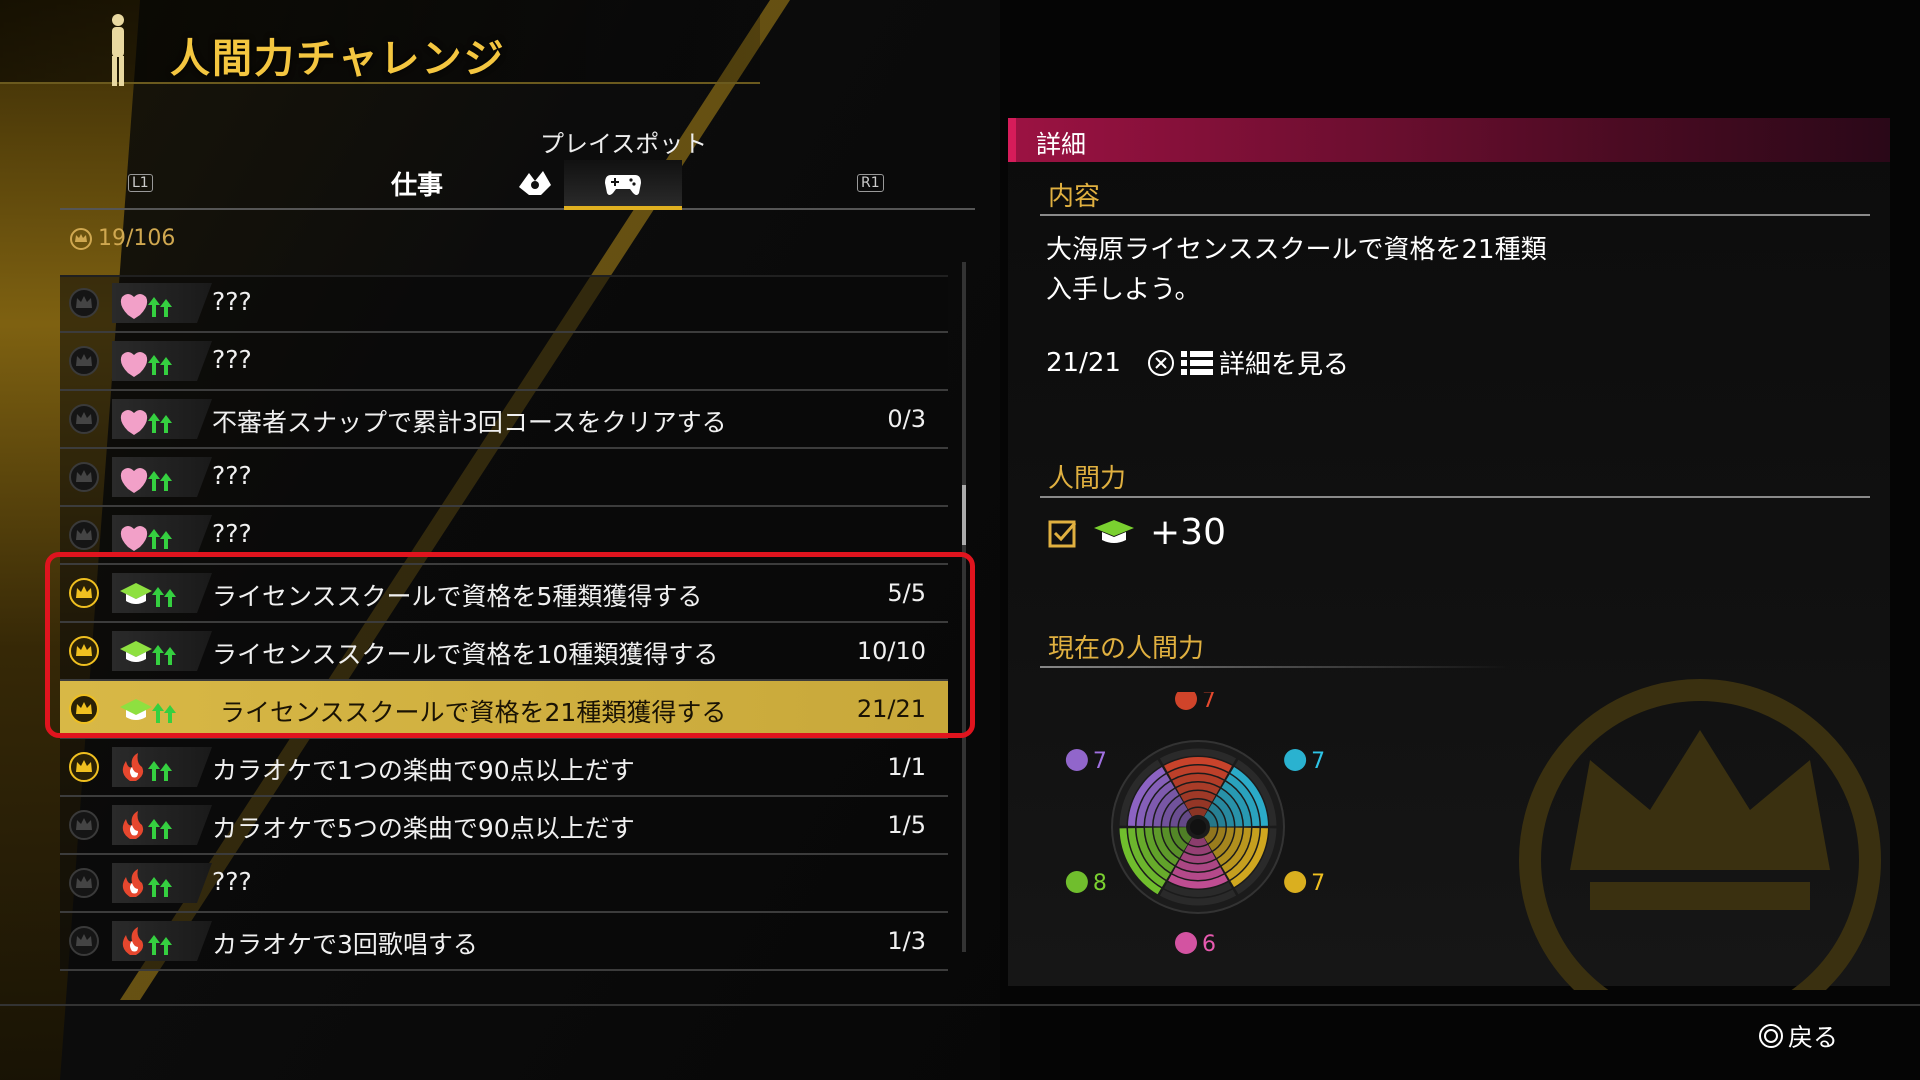 This screenshot has height=1080, width=1920. What do you see at coordinates (1074, 197) in the screenshot?
I see `content-title: 内容` at bounding box center [1074, 197].